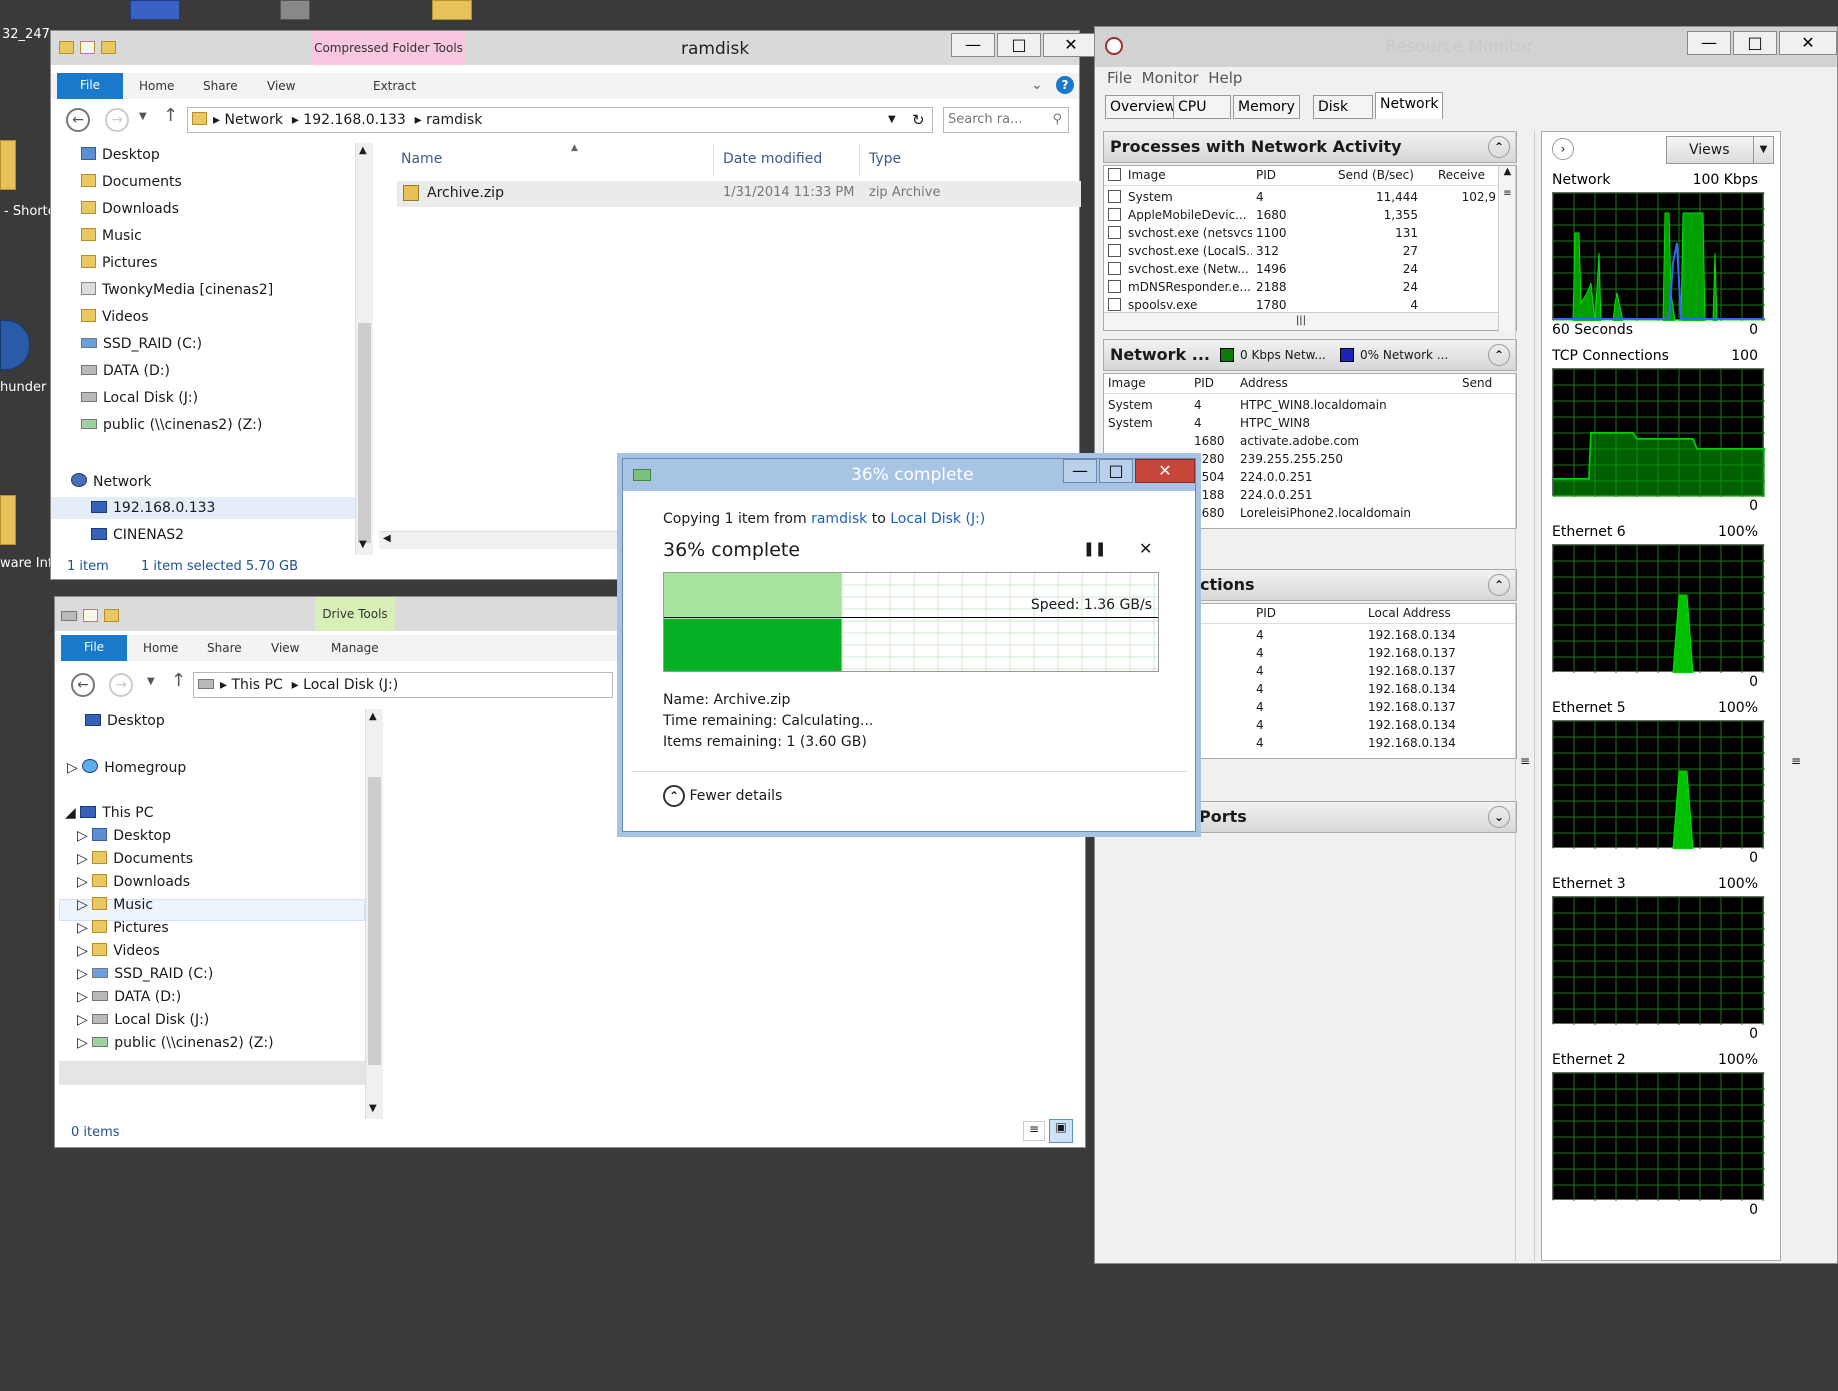 This screenshot has height=1391, width=1838. Describe the element at coordinates (918, 120) in the screenshot. I see `refresh-icon: ↻` at that location.